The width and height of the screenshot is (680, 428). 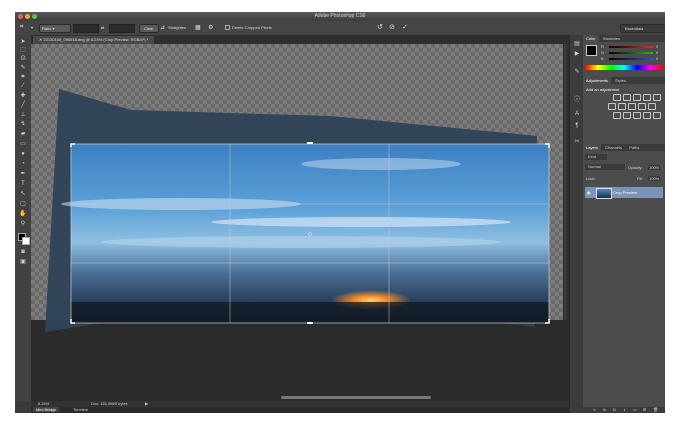 What do you see at coordinates (86, 28) in the screenshot?
I see `width-field` at bounding box center [86, 28].